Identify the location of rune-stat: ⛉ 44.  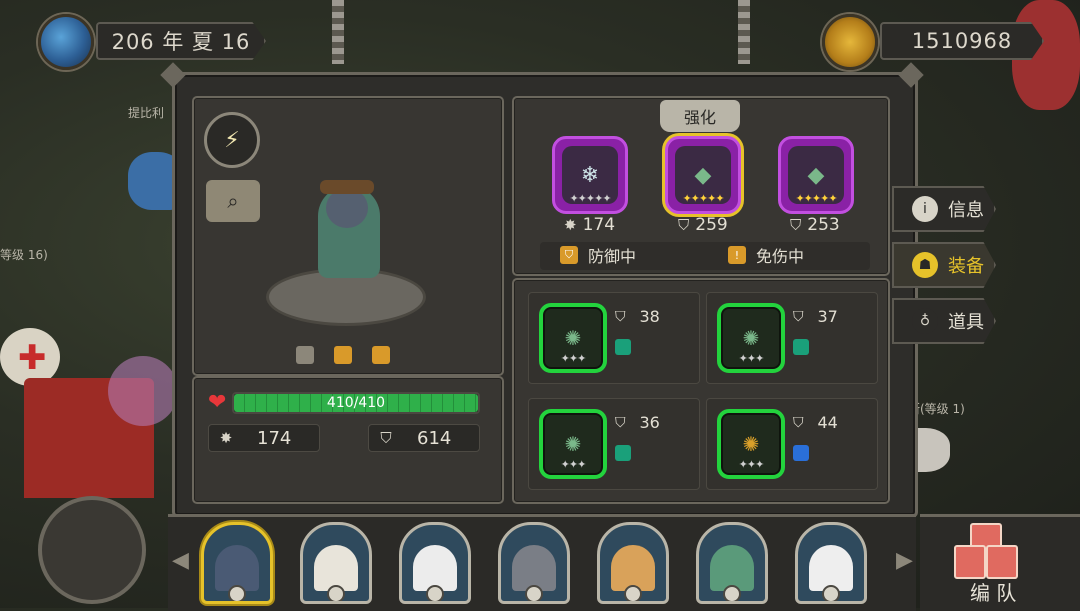
(815, 422).